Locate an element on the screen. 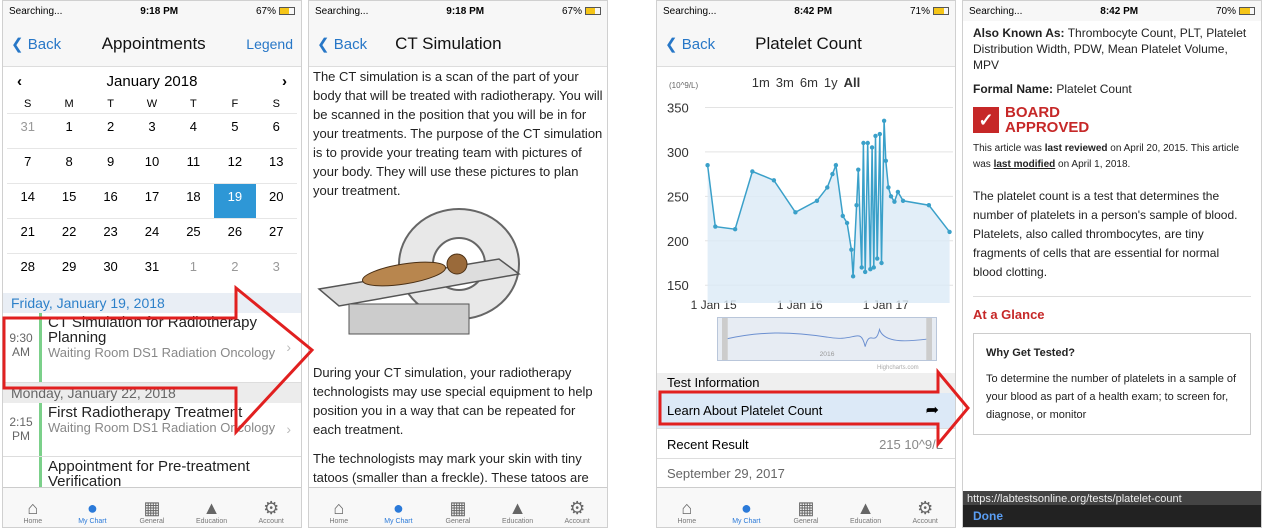 This screenshot has height=528, width=1264. calendar-day: 29 is located at coordinates (69, 270).